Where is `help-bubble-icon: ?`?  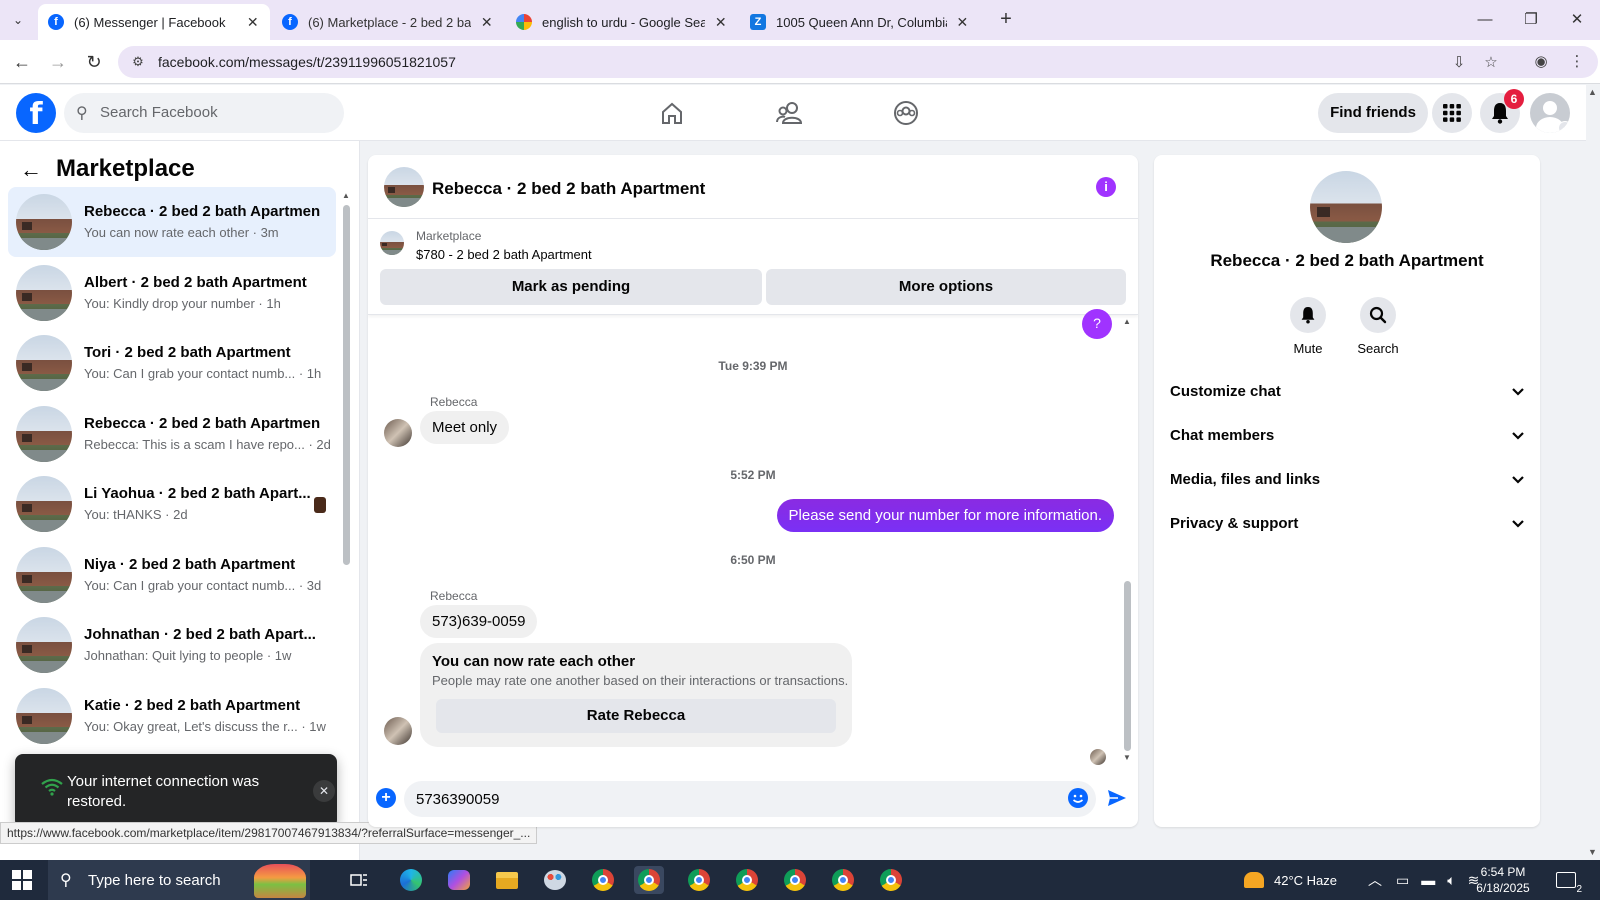 help-bubble-icon: ? is located at coordinates (1097, 324).